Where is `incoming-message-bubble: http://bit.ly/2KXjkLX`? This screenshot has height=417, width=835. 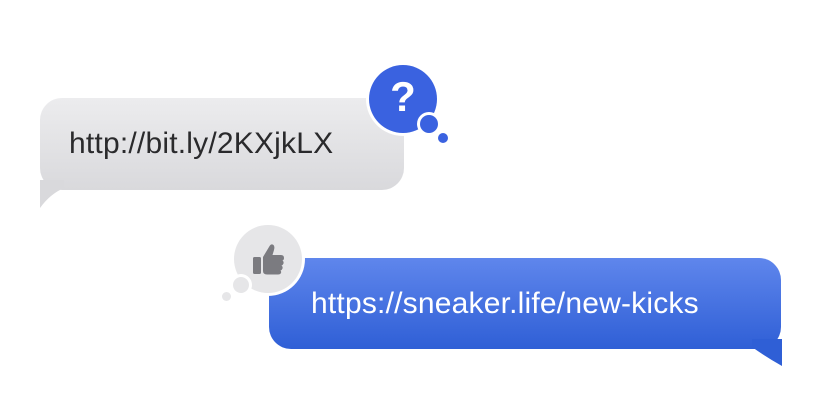
incoming-message-bubble: http://bit.ly/2KXjkLX is located at coordinates (222, 144).